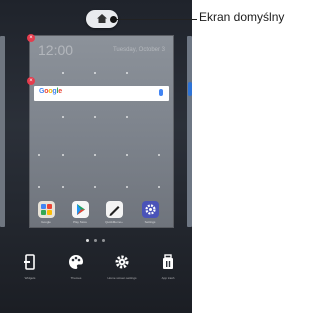  I want to click on widgets-icon, so click(29, 262).